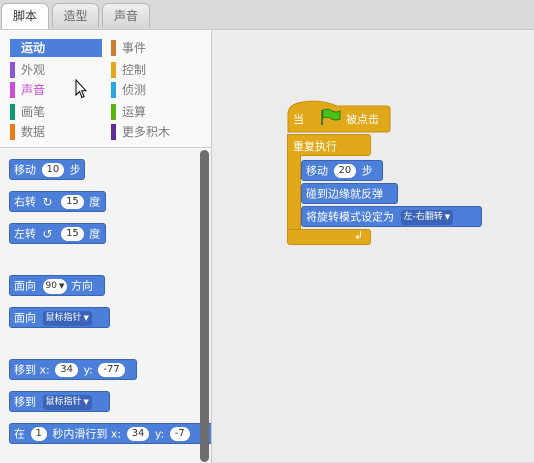 The width and height of the screenshot is (534, 463). I want to click on tab-sounds: 声音, so click(126, 15).